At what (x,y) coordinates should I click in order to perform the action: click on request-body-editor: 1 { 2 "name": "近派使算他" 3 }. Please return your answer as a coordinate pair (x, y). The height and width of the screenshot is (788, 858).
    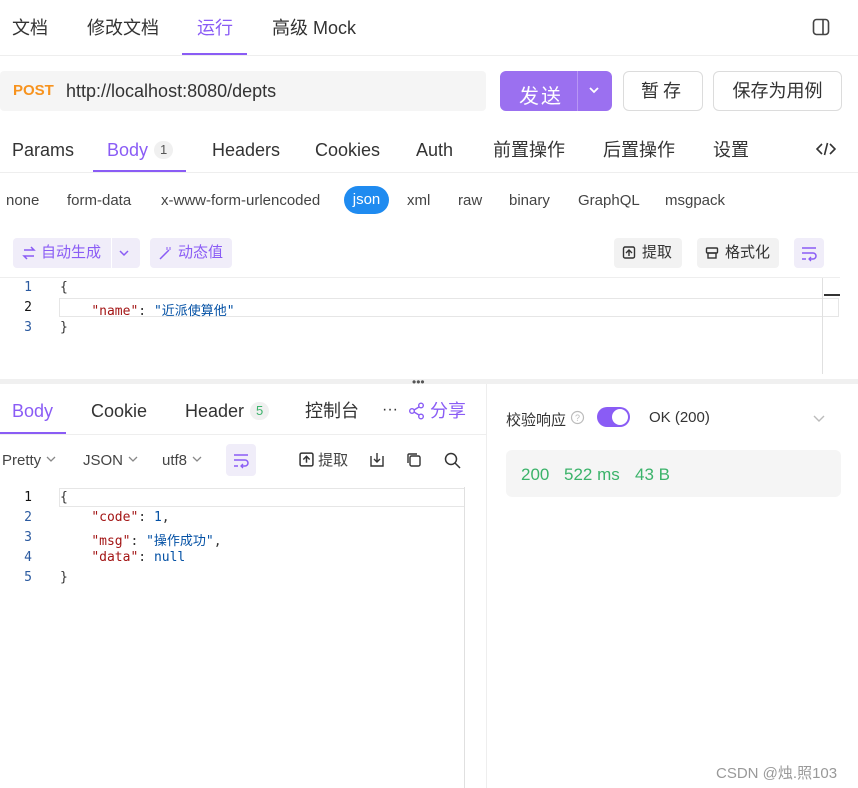
    Looking at the image, I should click on (420, 326).